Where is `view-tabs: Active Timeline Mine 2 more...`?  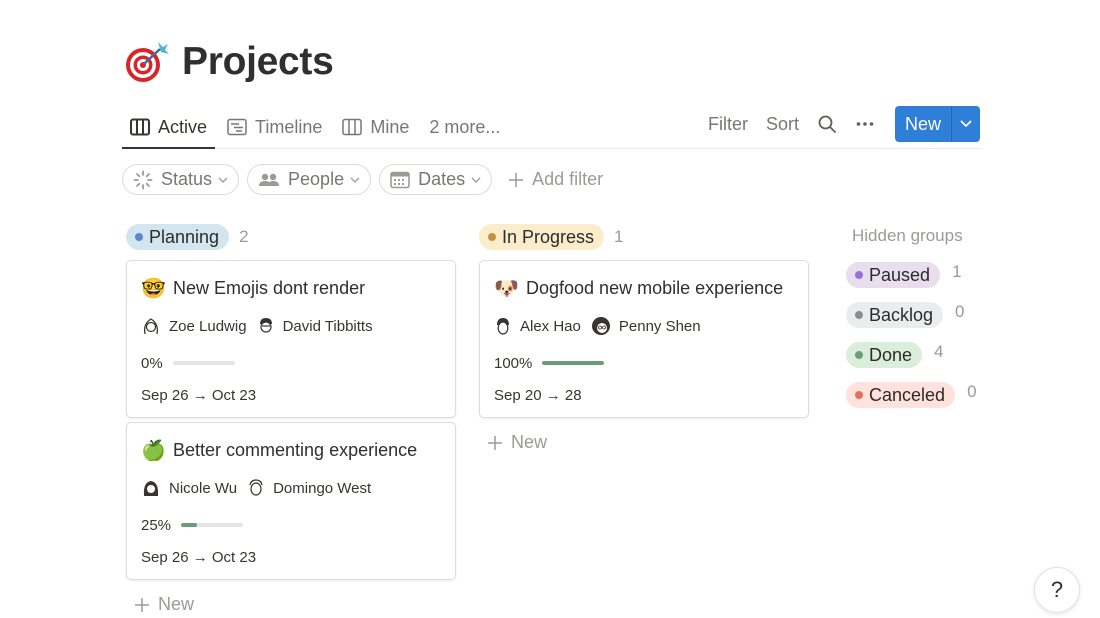
view-tabs: Active Timeline Mine 2 more... is located at coordinates (317, 127).